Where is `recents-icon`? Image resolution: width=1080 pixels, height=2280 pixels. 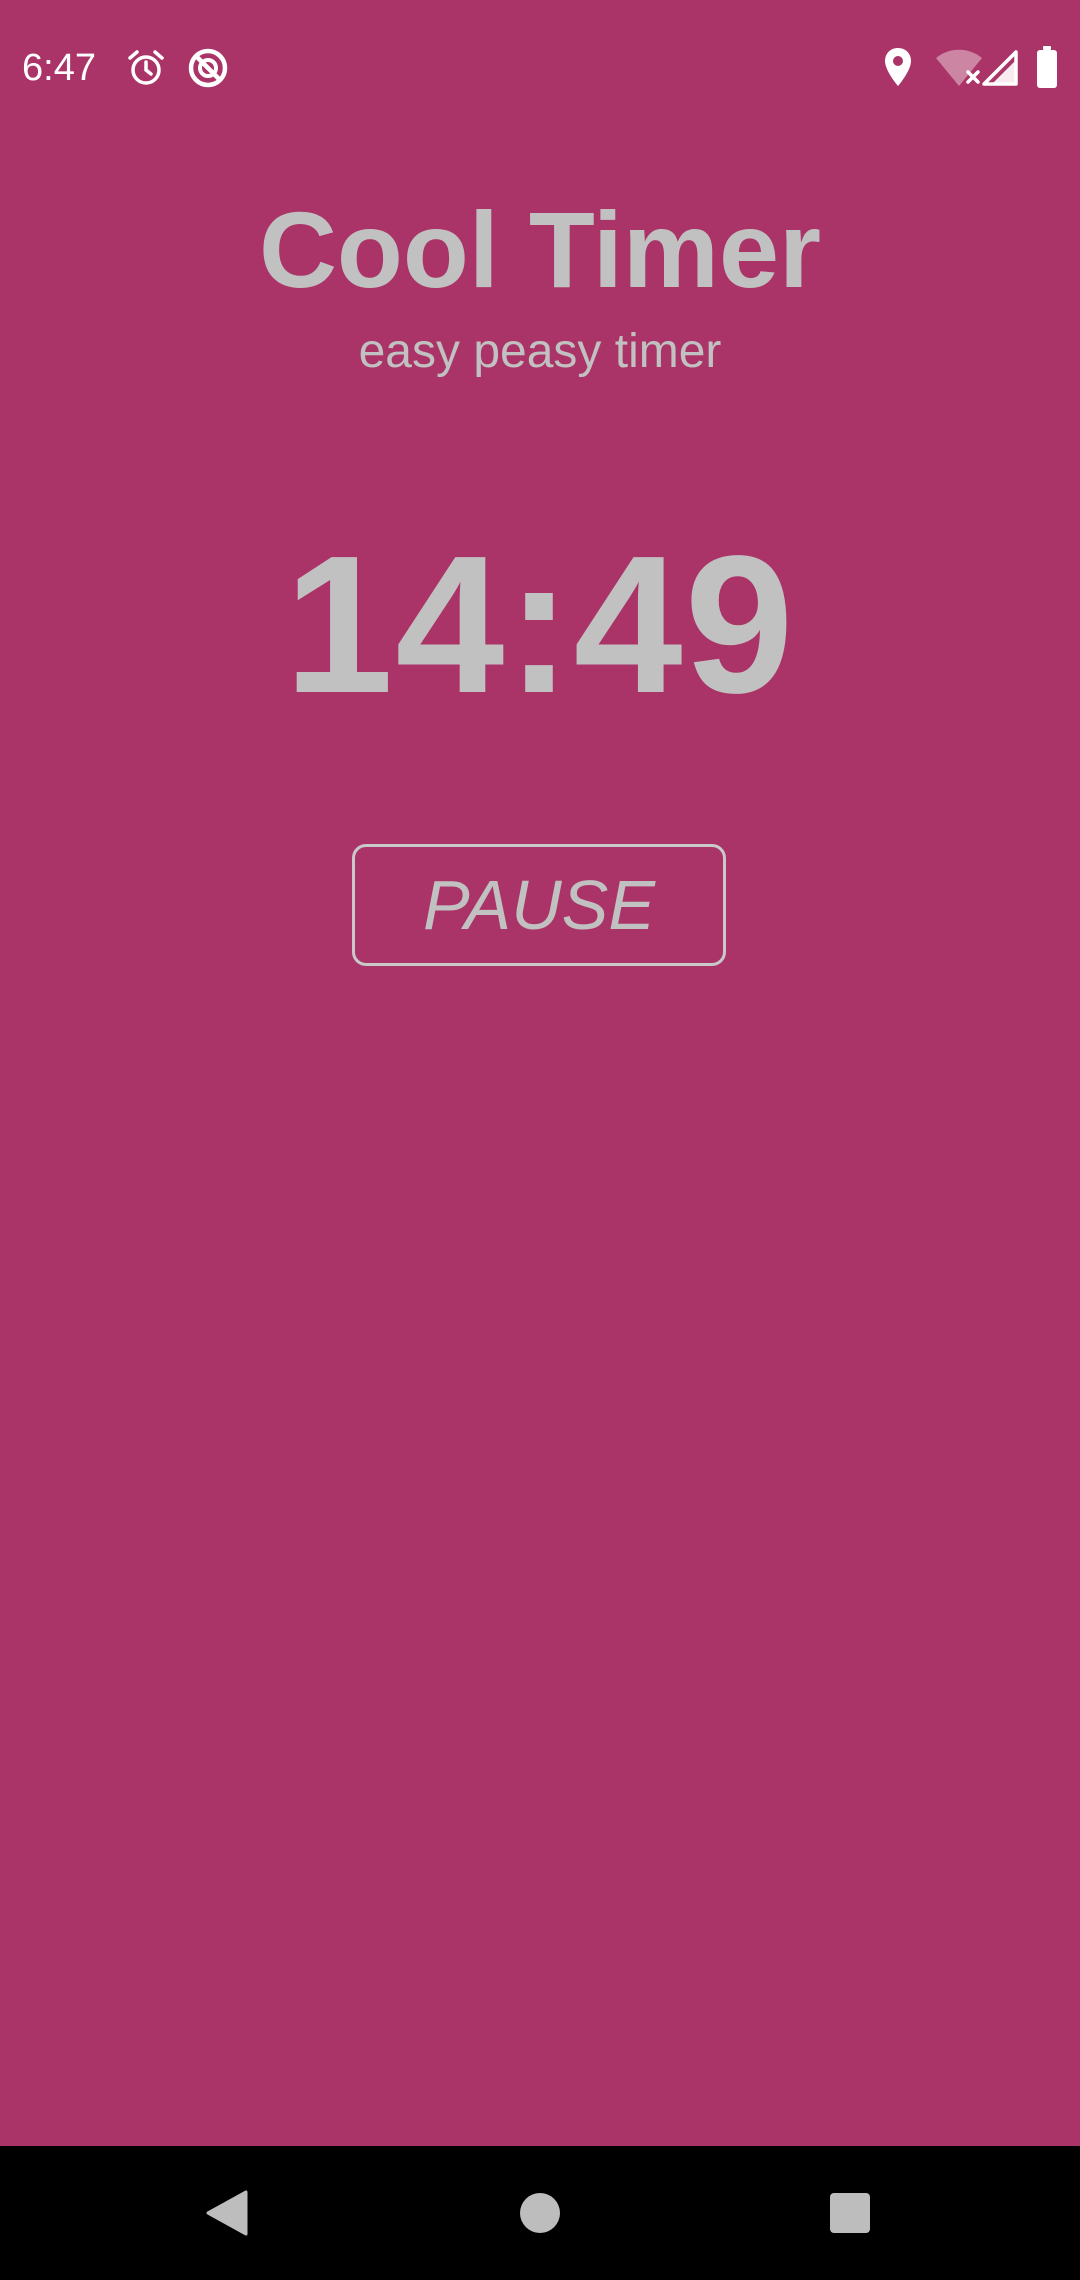
recents-icon is located at coordinates (850, 2213).